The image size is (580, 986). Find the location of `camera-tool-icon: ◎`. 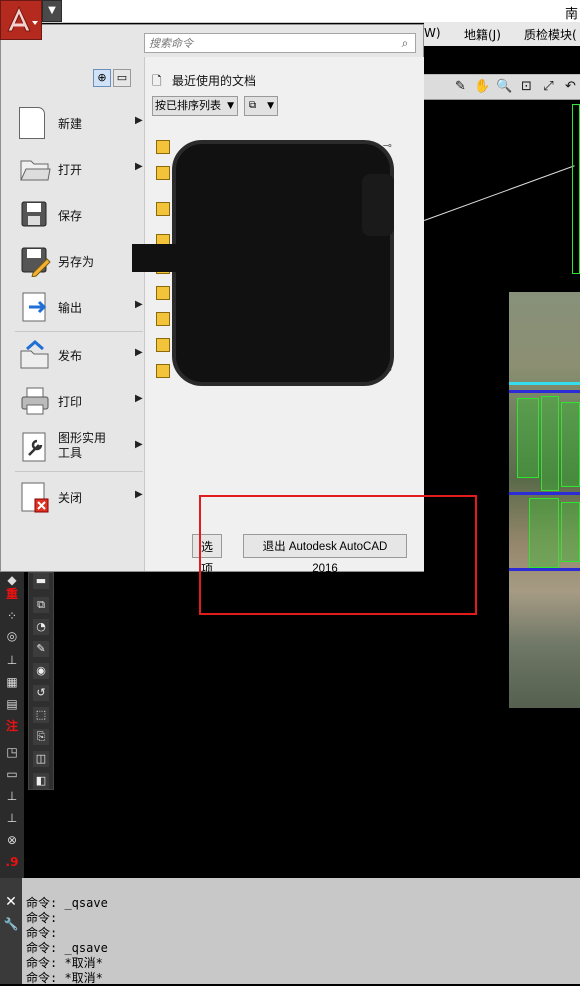

camera-tool-icon: ◎ is located at coordinates (12, 636).